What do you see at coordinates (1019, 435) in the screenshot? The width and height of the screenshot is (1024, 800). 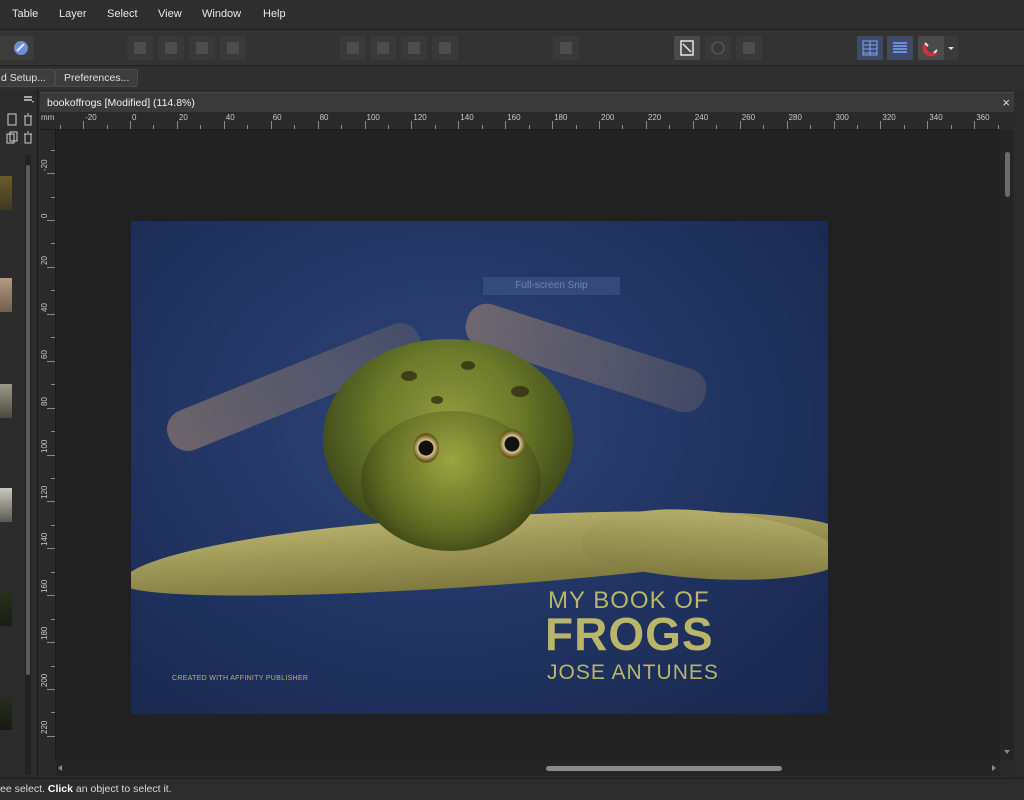 I see `right-panel-edge` at bounding box center [1019, 435].